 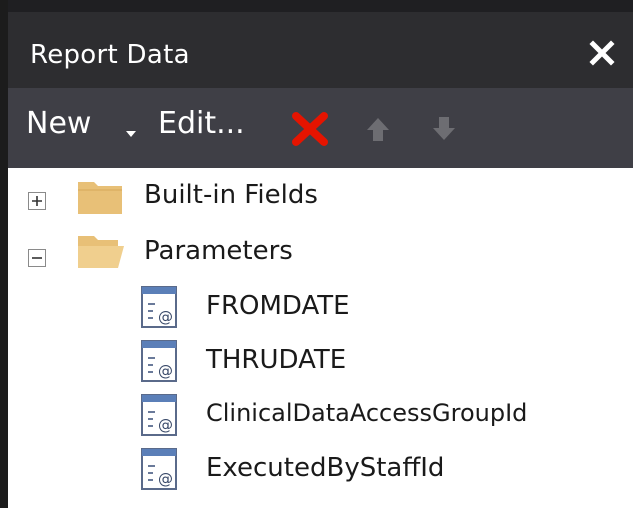 I want to click on open-folder-icon, so click(x=101, y=252).